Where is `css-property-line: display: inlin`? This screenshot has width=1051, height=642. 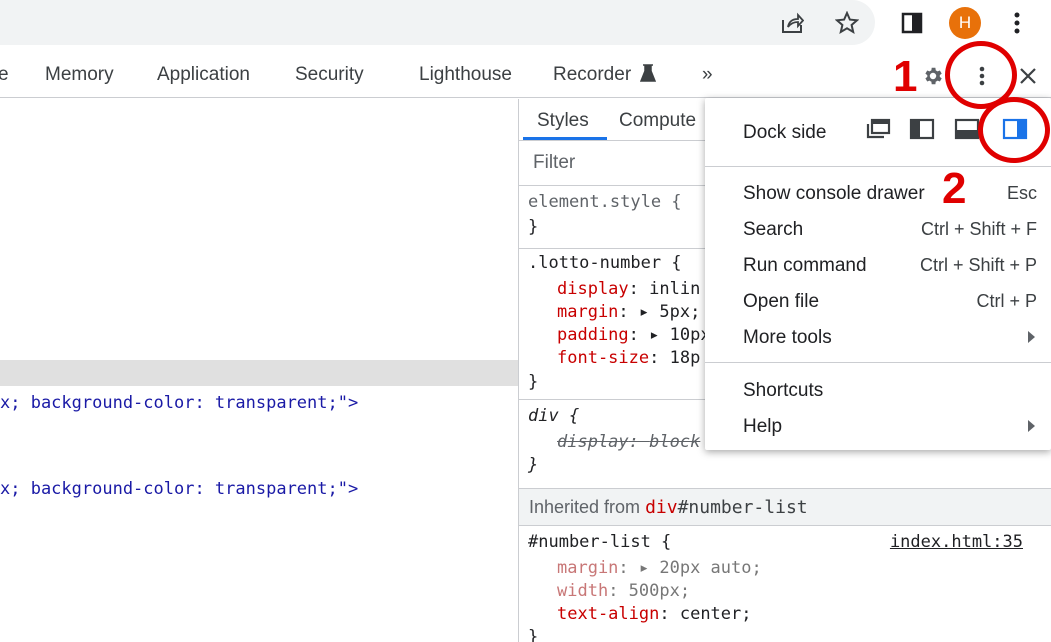
css-property-line: display: inlin is located at coordinates (628, 289).